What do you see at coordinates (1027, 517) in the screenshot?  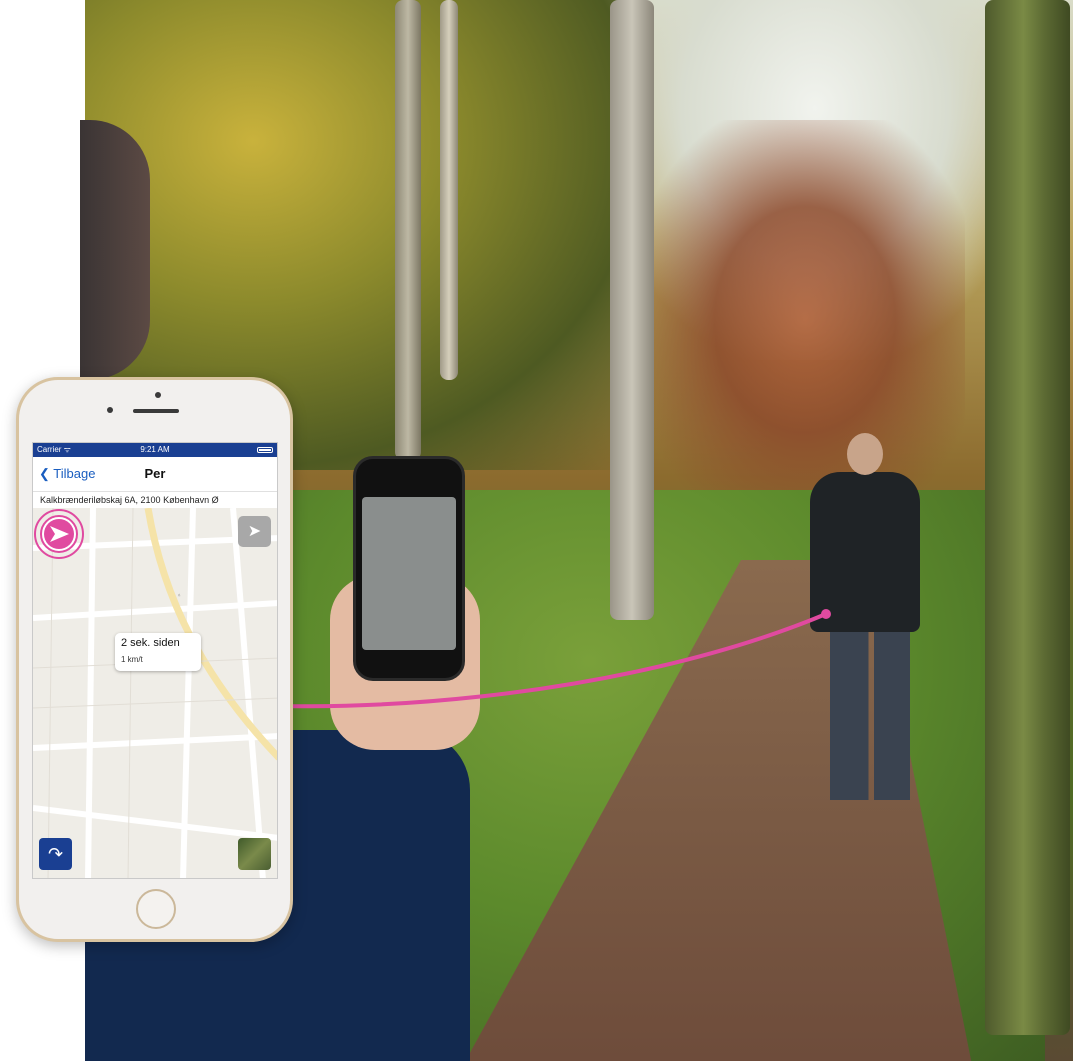 I see `mossy-tree-trunk` at bounding box center [1027, 517].